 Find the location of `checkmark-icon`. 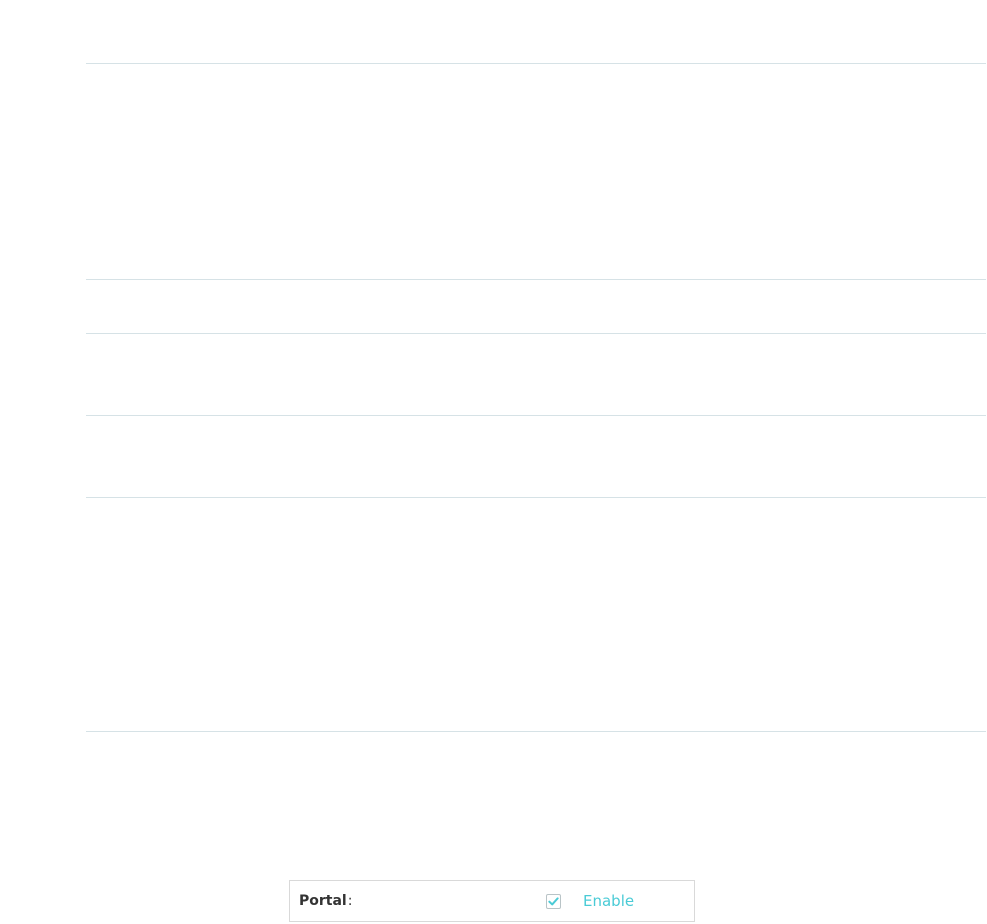

checkmark-icon is located at coordinates (553, 900).